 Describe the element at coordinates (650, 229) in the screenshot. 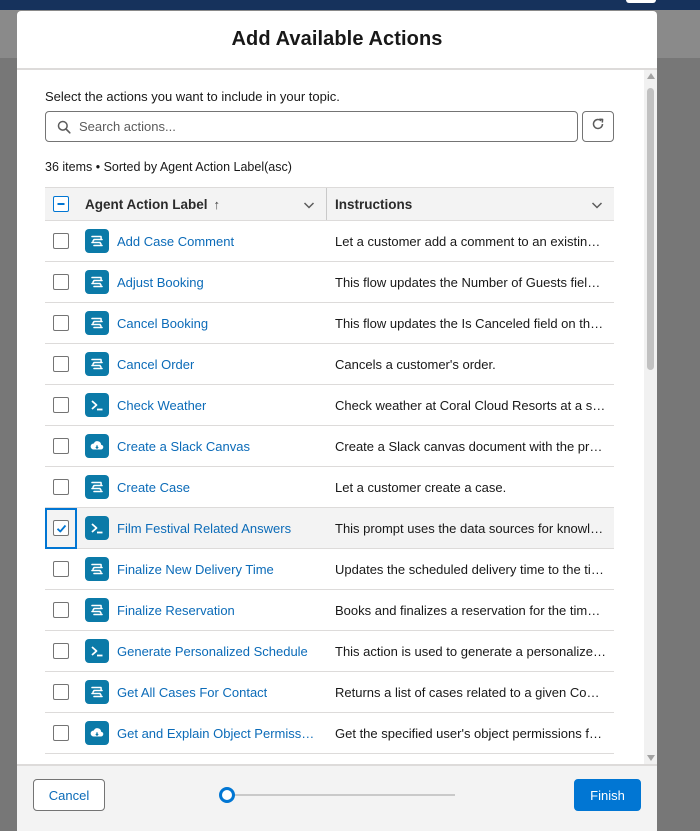

I see `scroll-thumb` at that location.